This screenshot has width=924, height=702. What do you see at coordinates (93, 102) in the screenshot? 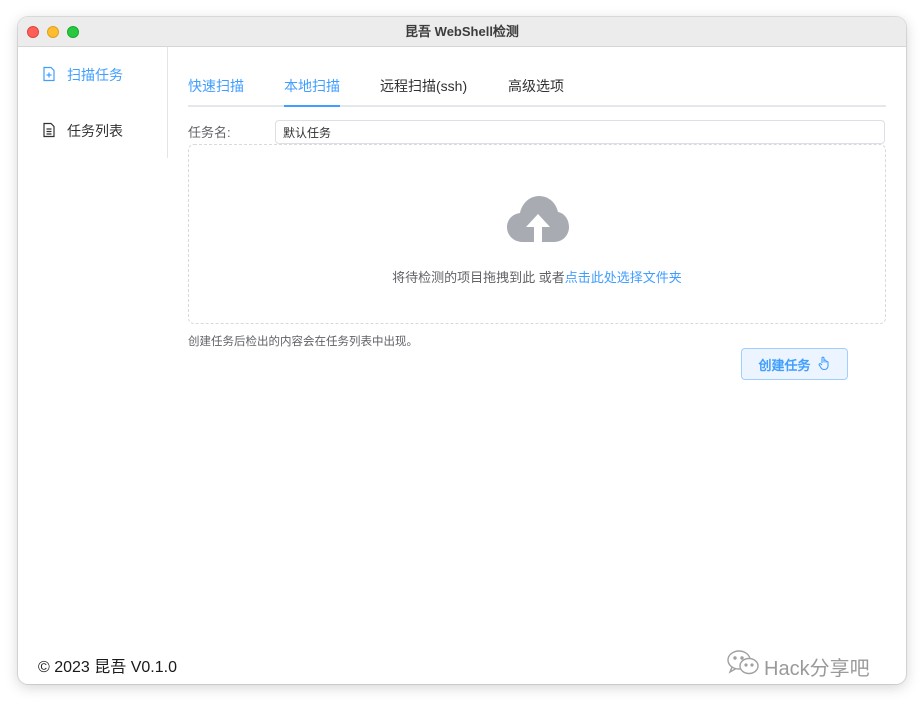
I see `sidebar: 扫描任务 任务列表` at bounding box center [93, 102].